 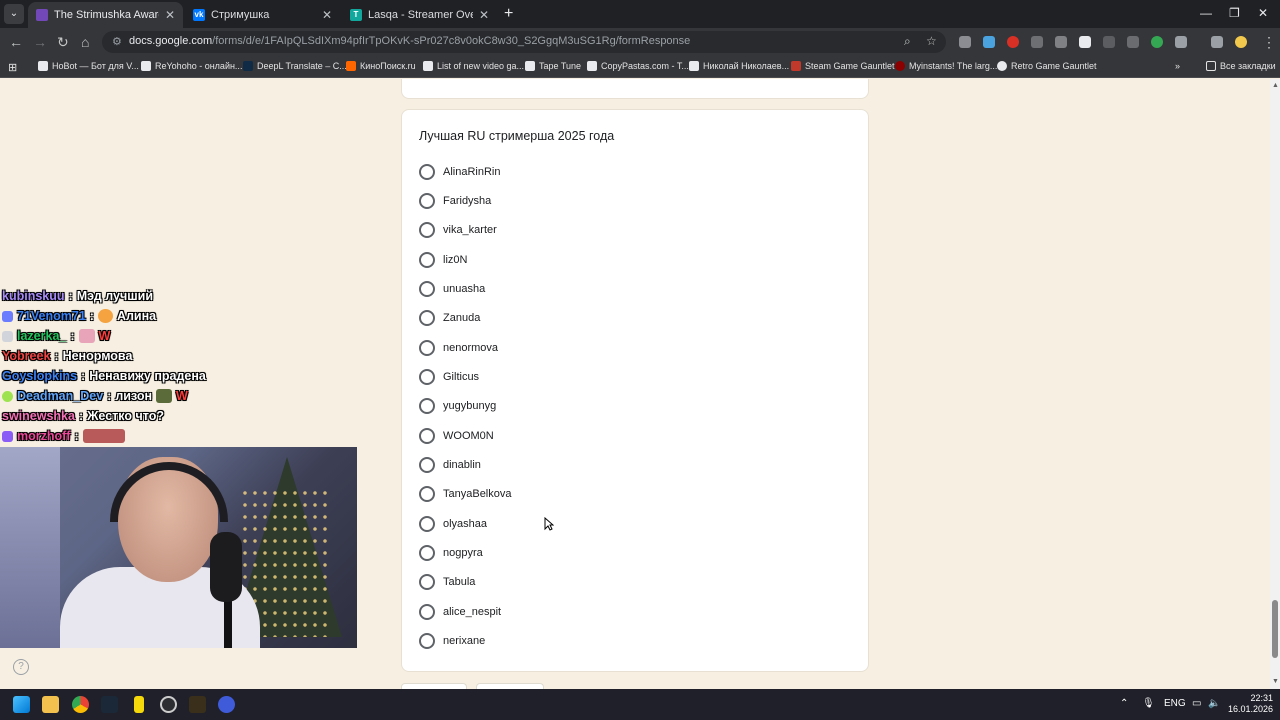 I want to click on all-bookmarks: Все закладки, so click(x=1241, y=66).